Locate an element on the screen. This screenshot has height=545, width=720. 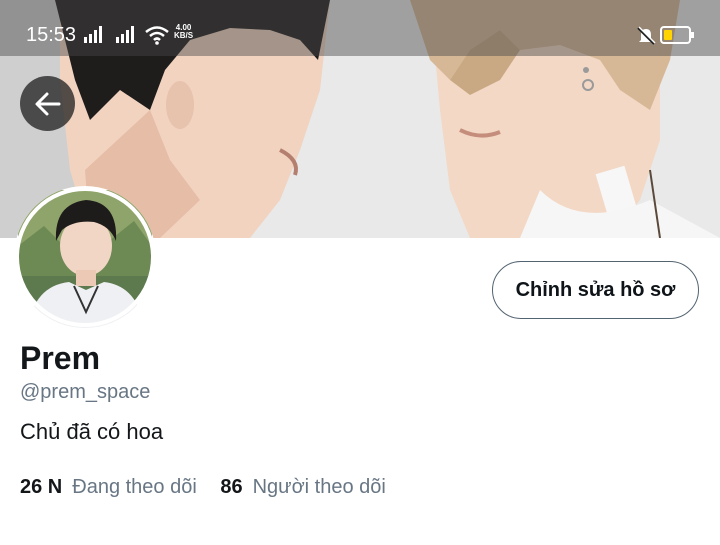
network-speed: 4.00 KB/S is located at coordinates (183, 32).